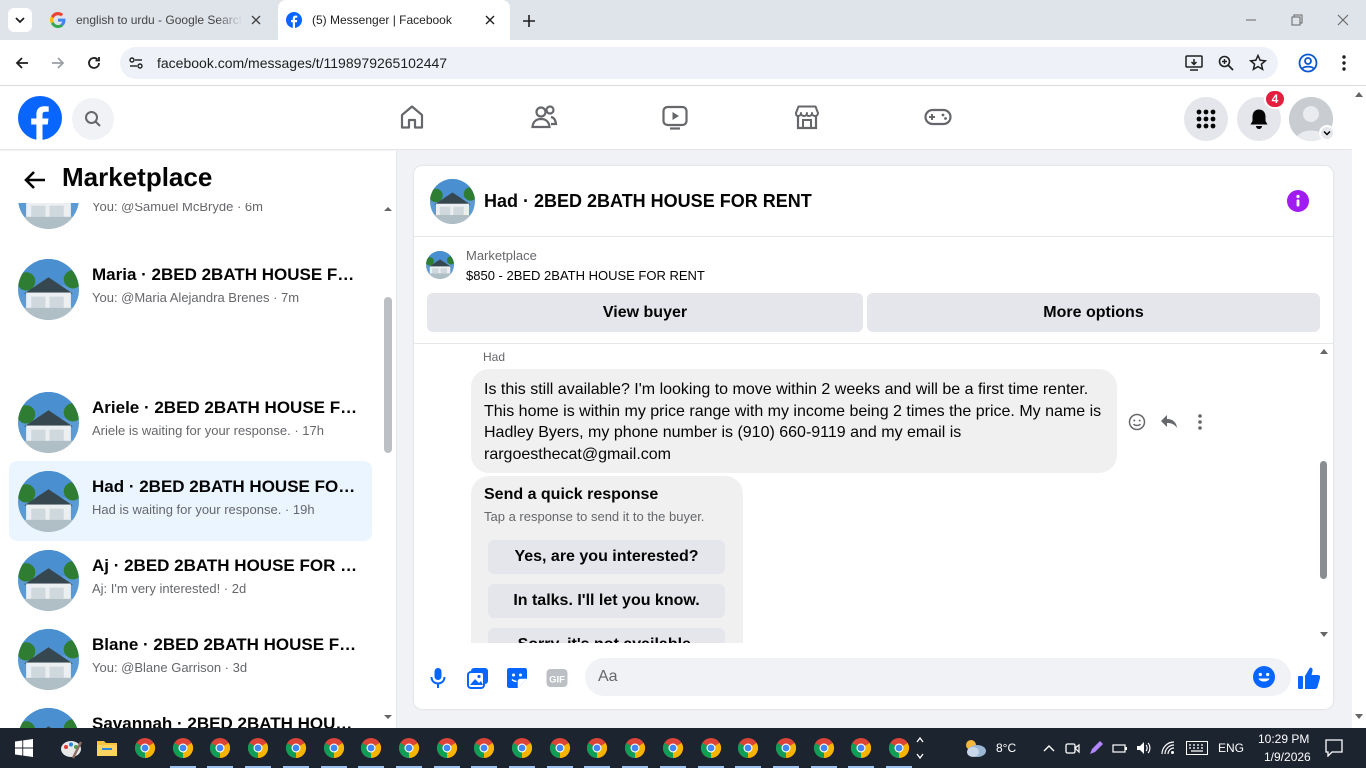 This screenshot has height=768, width=1366. What do you see at coordinates (1283, 739) in the screenshot?
I see `clock-time: 10:29 PM` at bounding box center [1283, 739].